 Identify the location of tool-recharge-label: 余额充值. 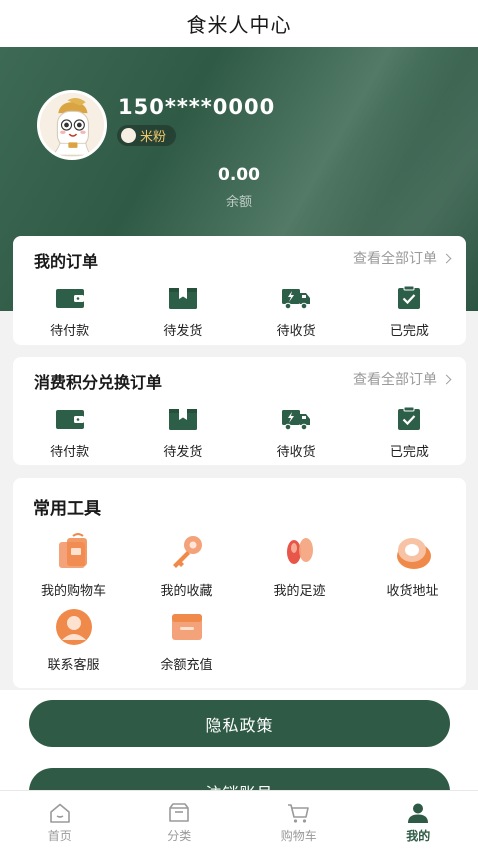
(186, 665).